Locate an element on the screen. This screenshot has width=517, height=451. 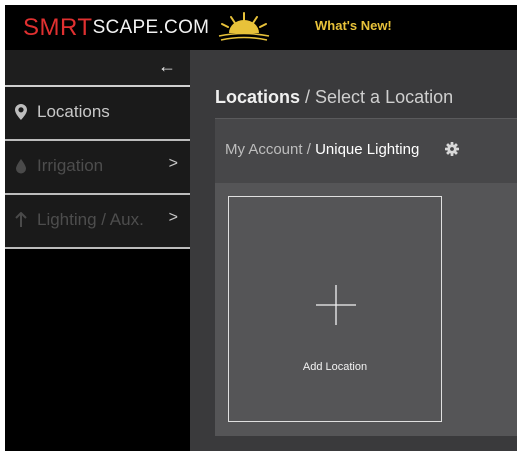
logo-secondary: SCAPE.COM is located at coordinates (151, 27).